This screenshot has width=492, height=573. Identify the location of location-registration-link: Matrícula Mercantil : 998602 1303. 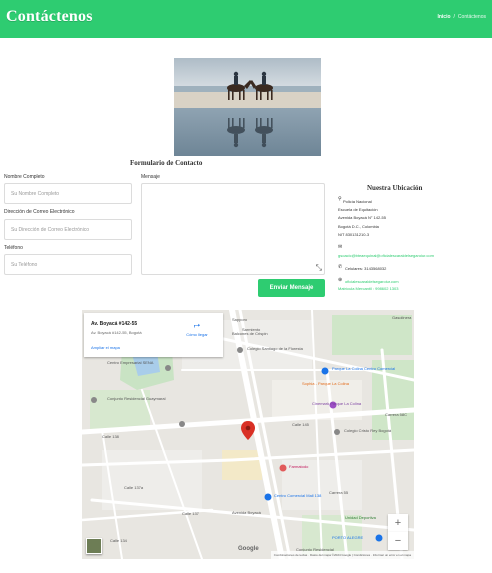
(368, 288).